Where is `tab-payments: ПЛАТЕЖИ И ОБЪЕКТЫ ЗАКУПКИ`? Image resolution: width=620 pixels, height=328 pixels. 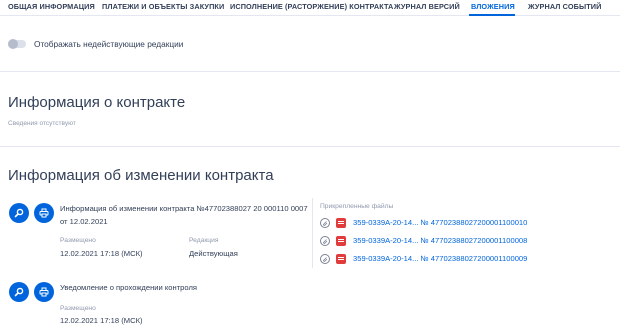
tab-payments: ПЛАТЕЖИ И ОБЪЕКТЫ ЗАКУПКИ is located at coordinates (163, 6).